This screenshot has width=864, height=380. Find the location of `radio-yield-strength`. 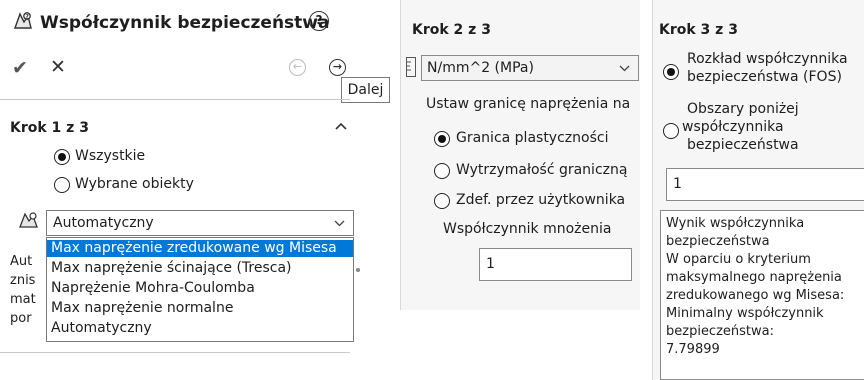

radio-yield-strength is located at coordinates (442, 139).